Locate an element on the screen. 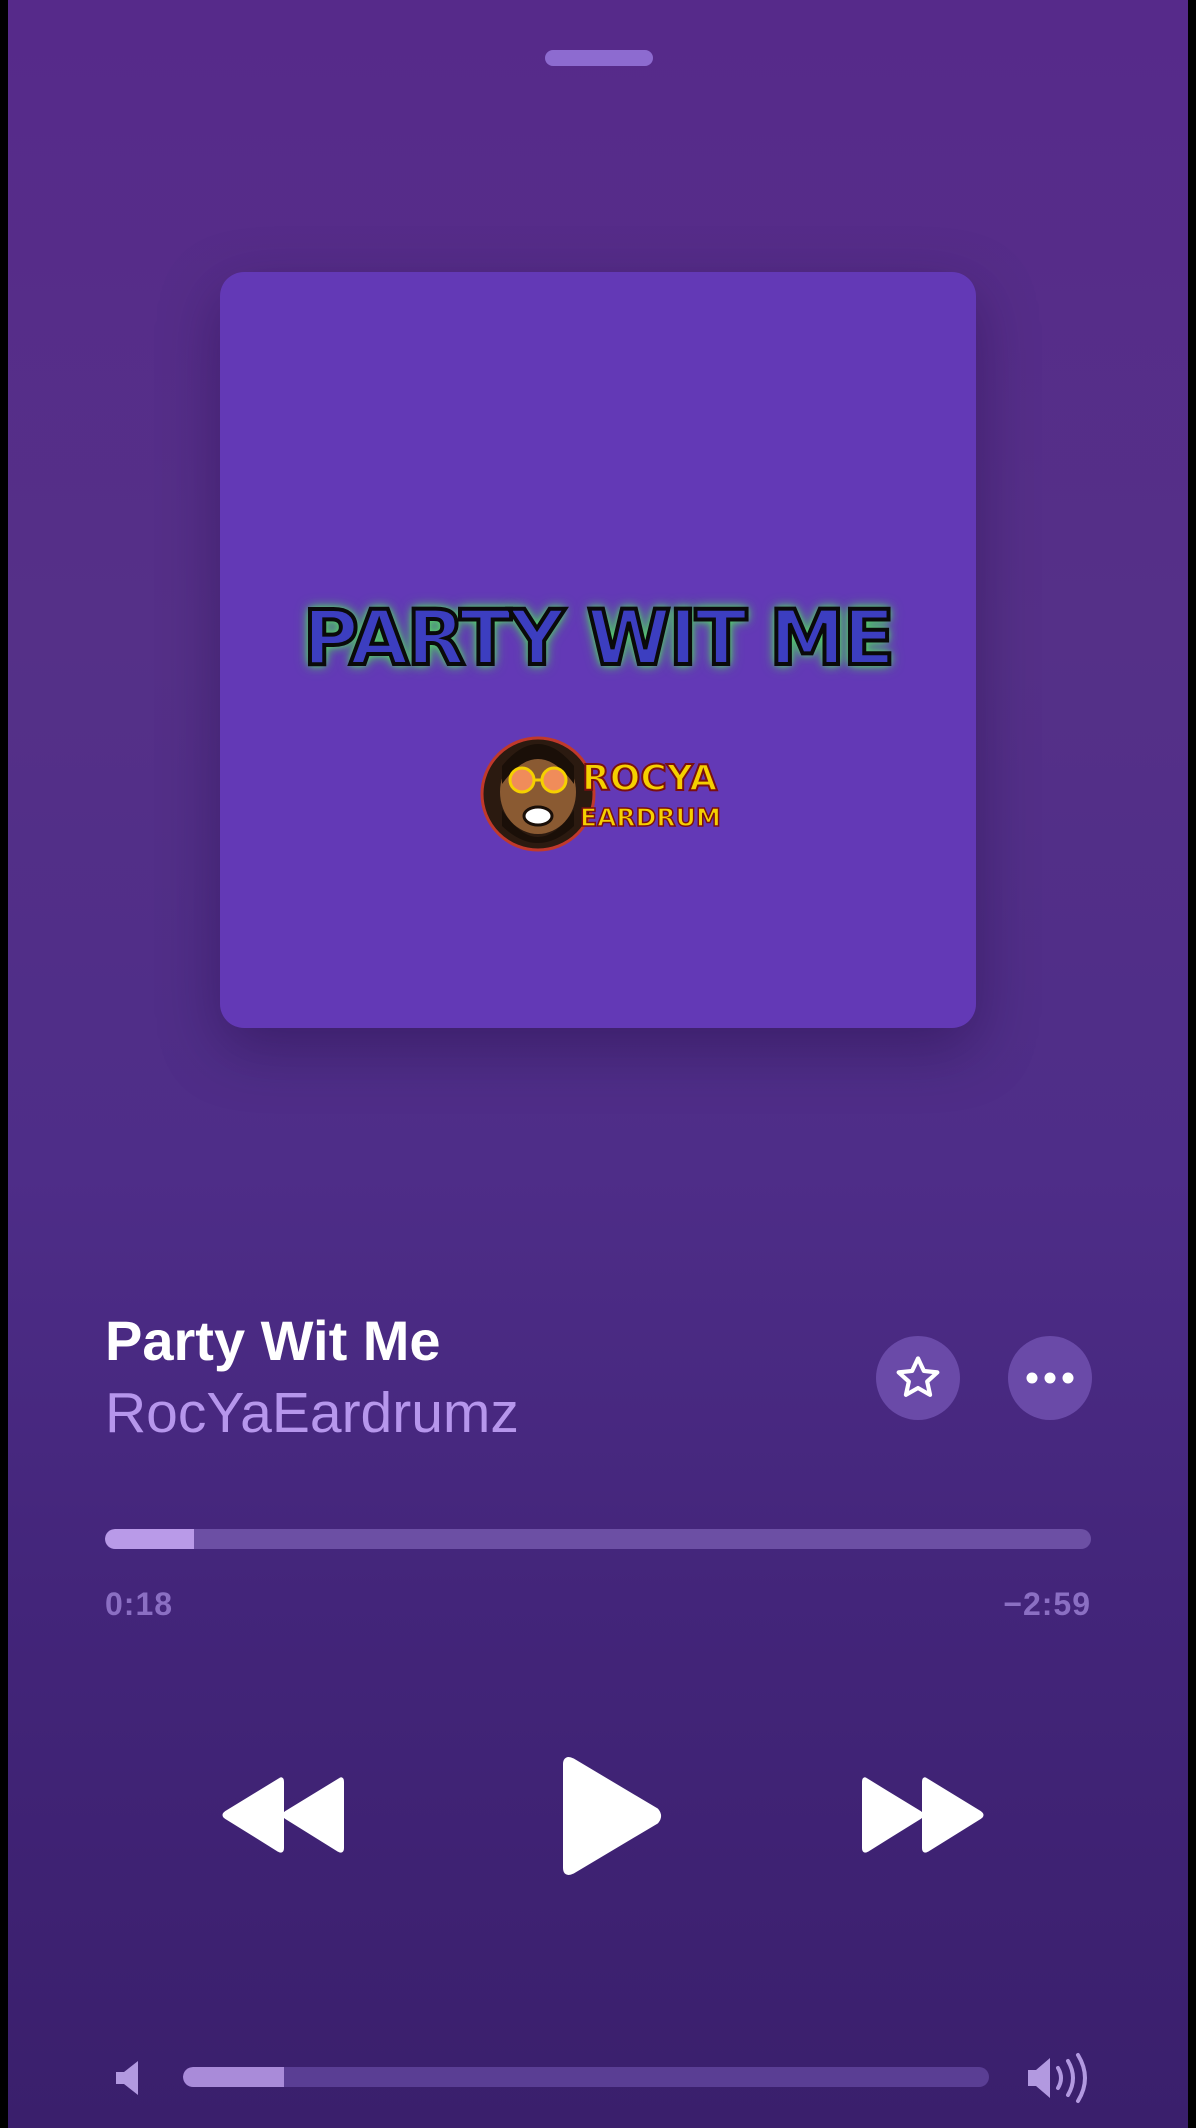 Image resolution: width=1196 pixels, height=2128 pixels. more-options-button is located at coordinates (1050, 1378).